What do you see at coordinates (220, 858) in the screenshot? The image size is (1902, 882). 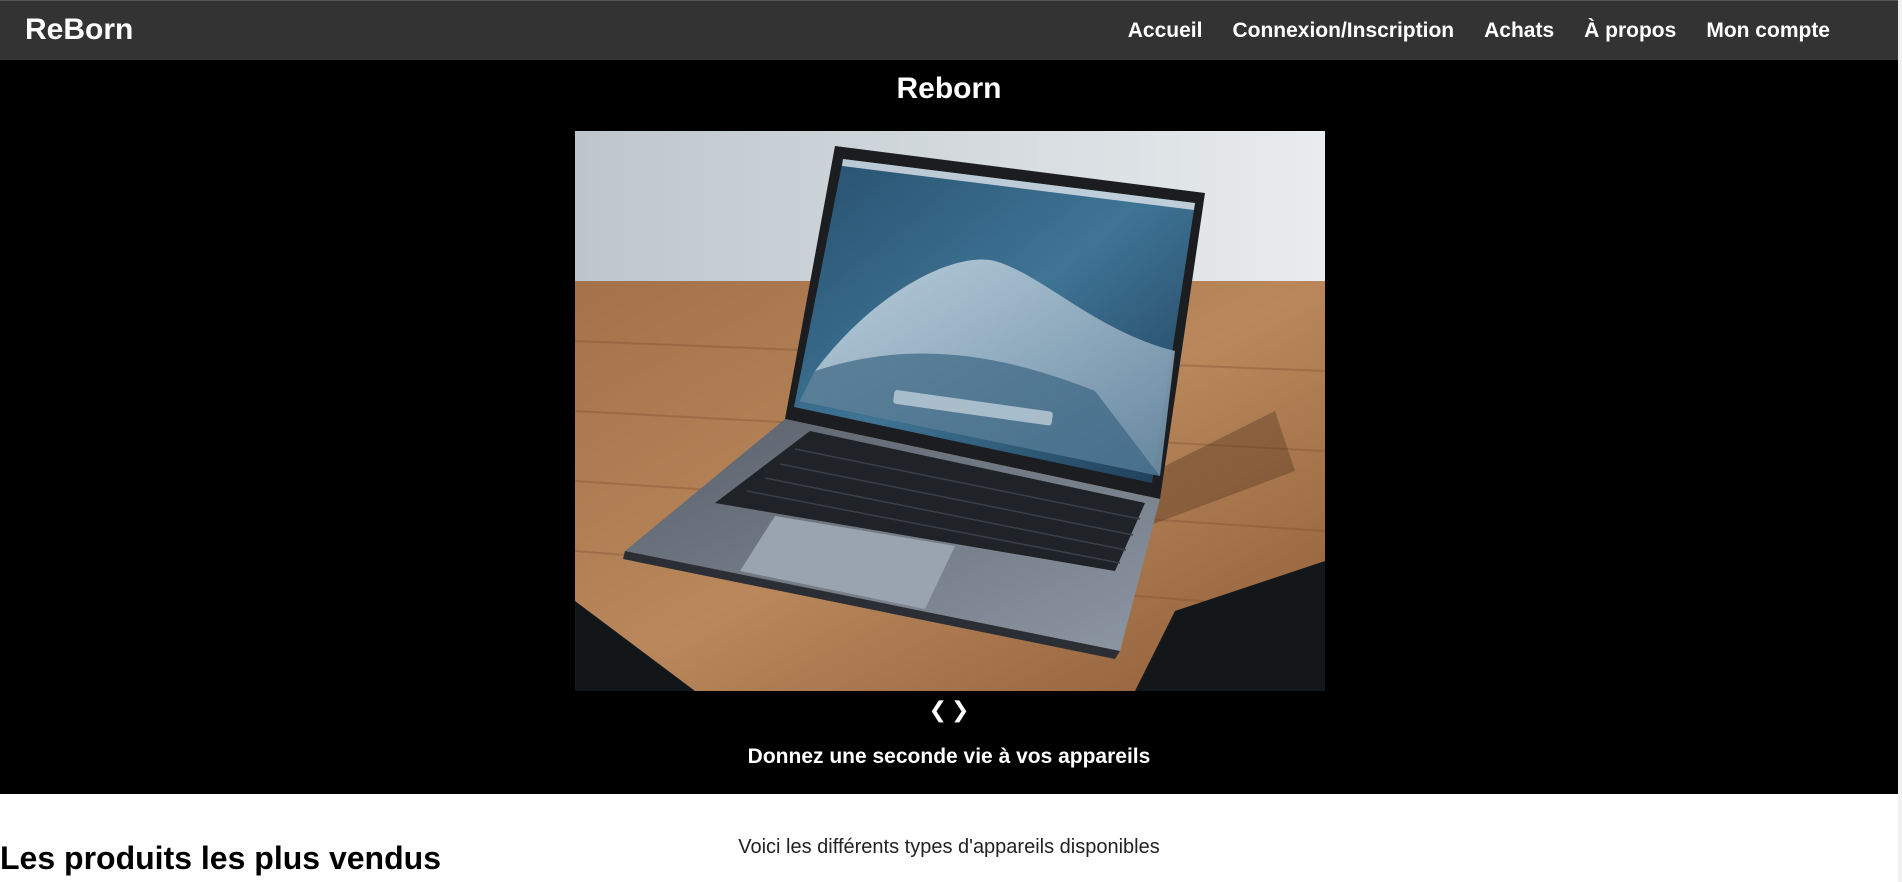 I see `best-sellers-heading: Les produits les plus vendus` at bounding box center [220, 858].